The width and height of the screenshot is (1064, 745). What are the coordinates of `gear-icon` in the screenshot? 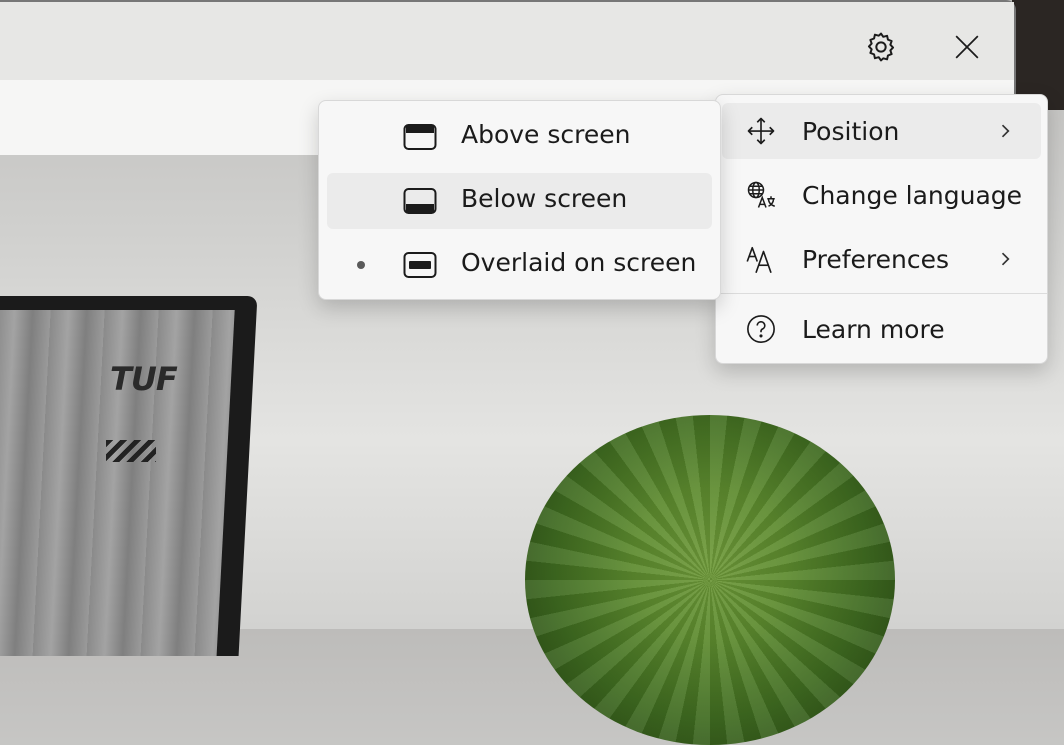 It's located at (881, 47).